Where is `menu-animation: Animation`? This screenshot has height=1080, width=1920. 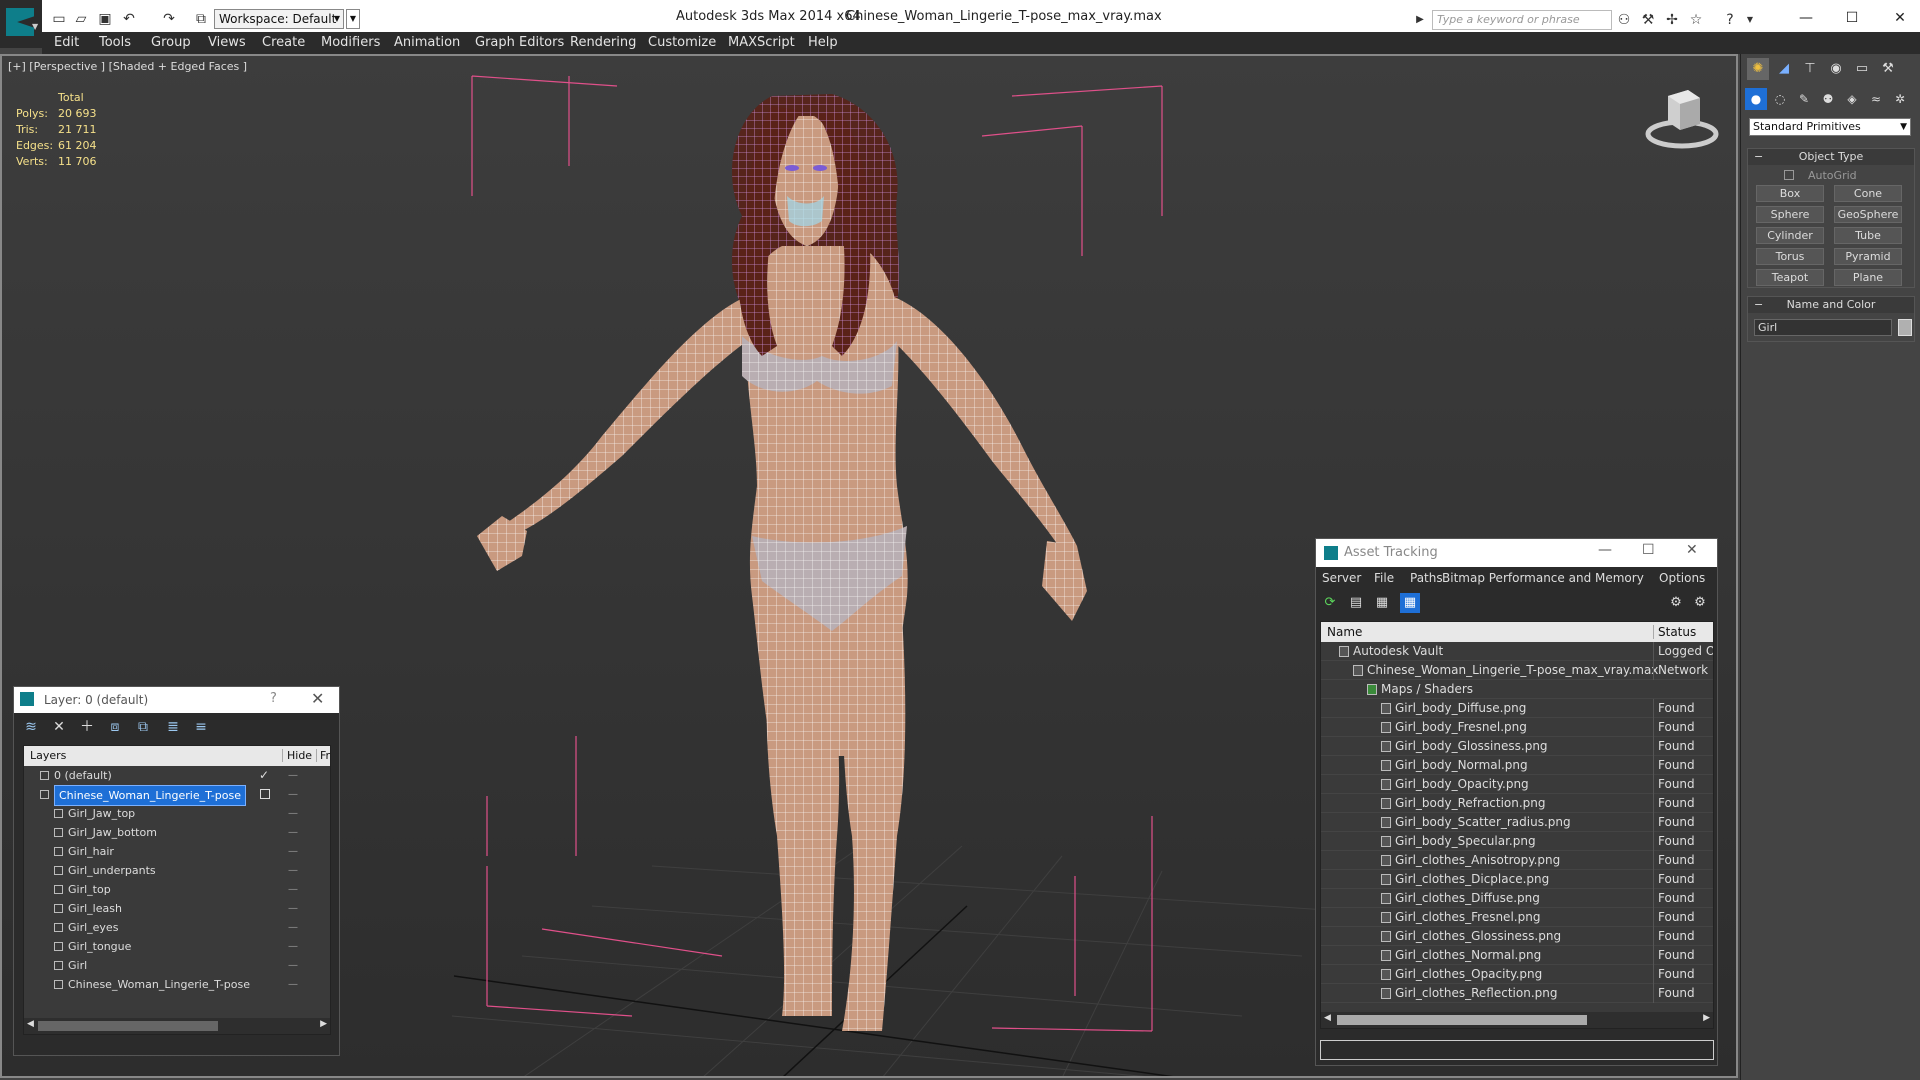
menu-animation: Animation is located at coordinates (427, 42).